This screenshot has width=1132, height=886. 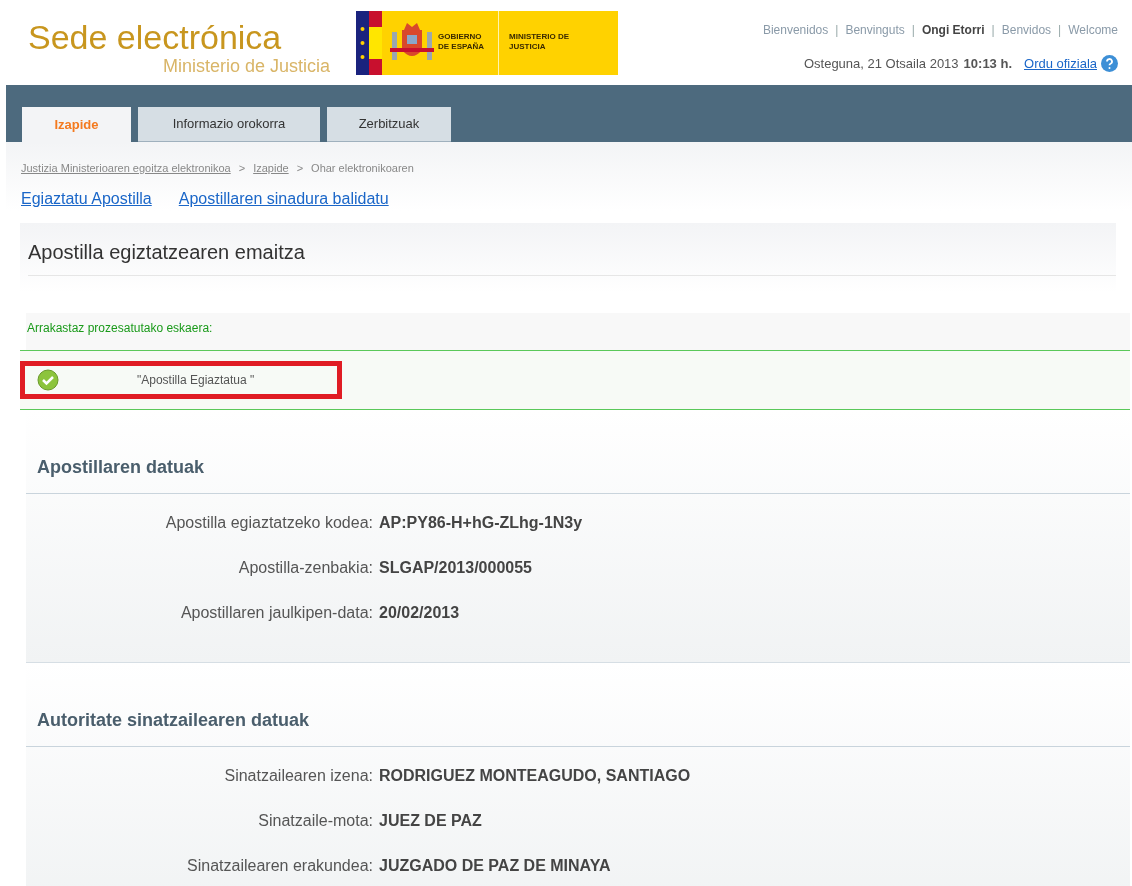 I want to click on field-label: Apostilla egiaztatzeko kodea:, so click(x=268, y=522).